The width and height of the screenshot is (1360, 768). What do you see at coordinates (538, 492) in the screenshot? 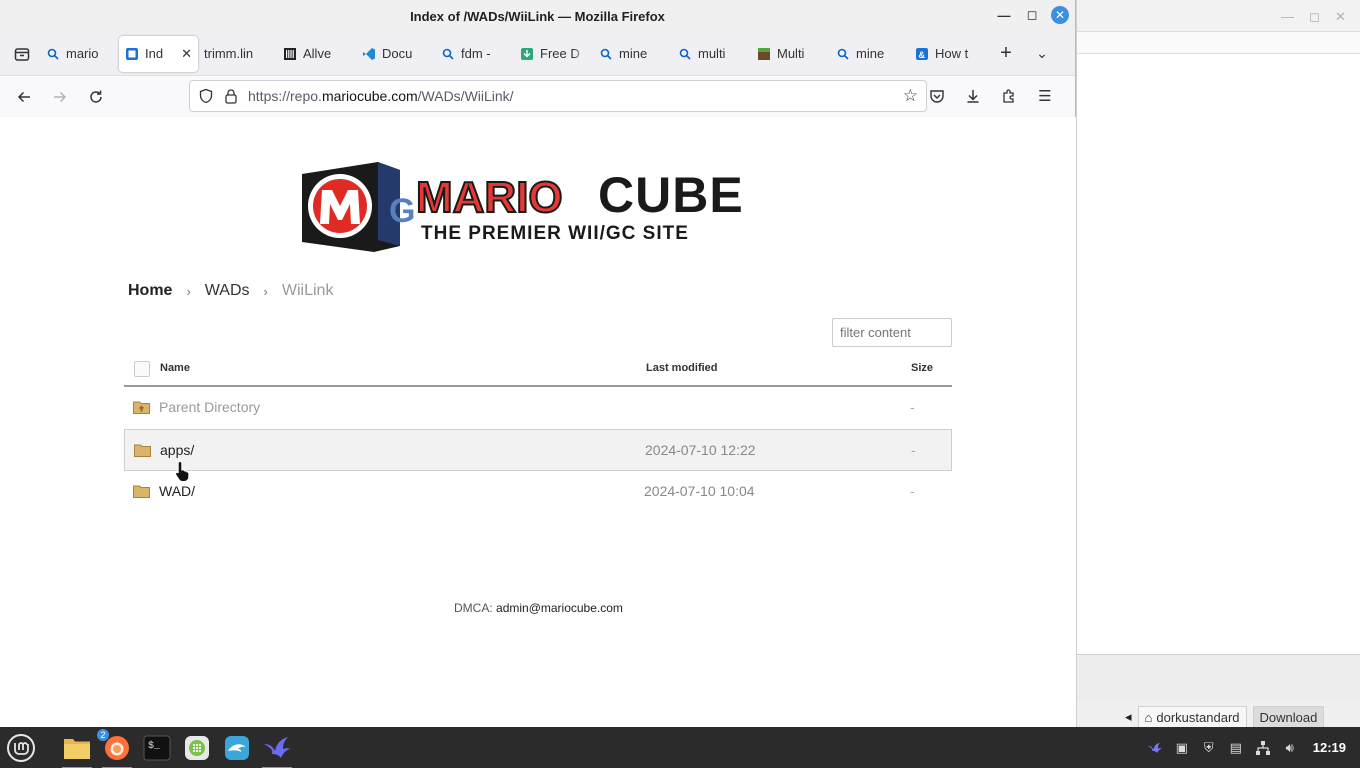
I see `table-row: WAD/ 2024-07-10 10:04 -` at bounding box center [538, 492].